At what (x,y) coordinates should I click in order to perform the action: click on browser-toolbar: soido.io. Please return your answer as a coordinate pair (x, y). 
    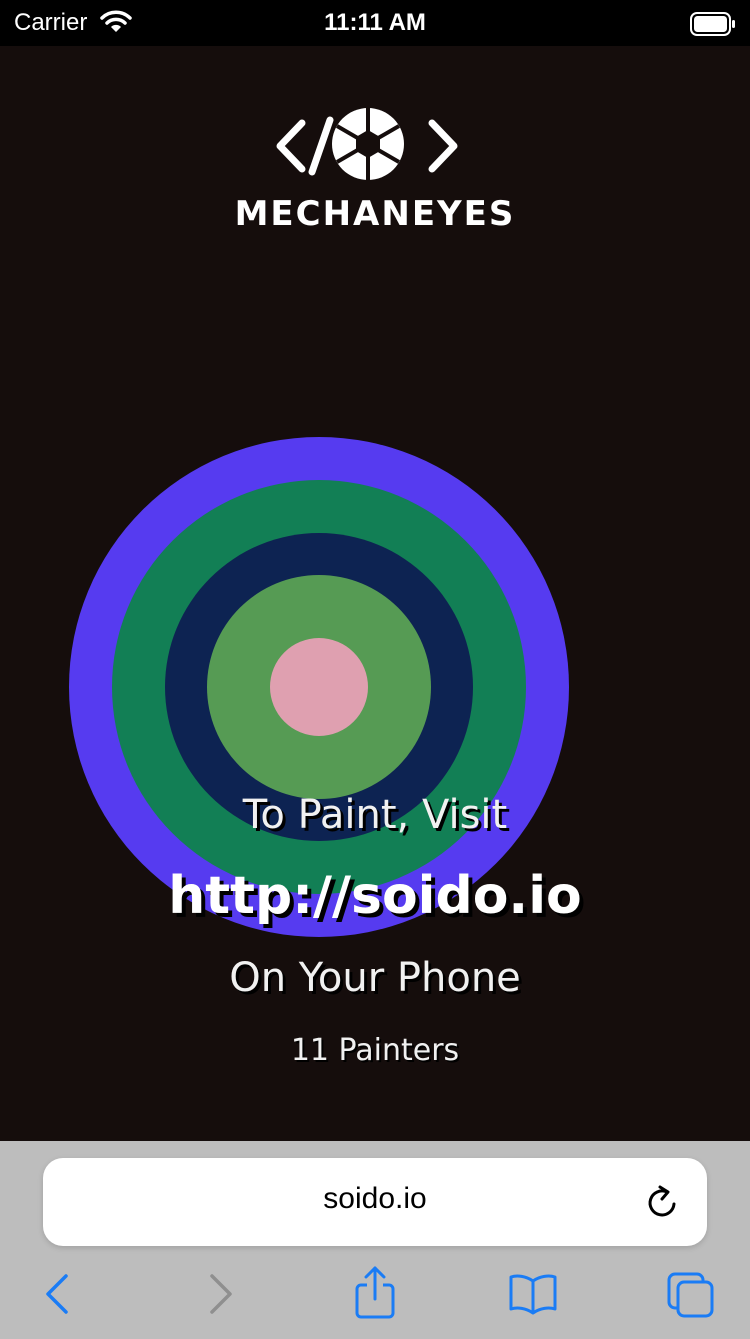
    Looking at the image, I should click on (375, 1240).